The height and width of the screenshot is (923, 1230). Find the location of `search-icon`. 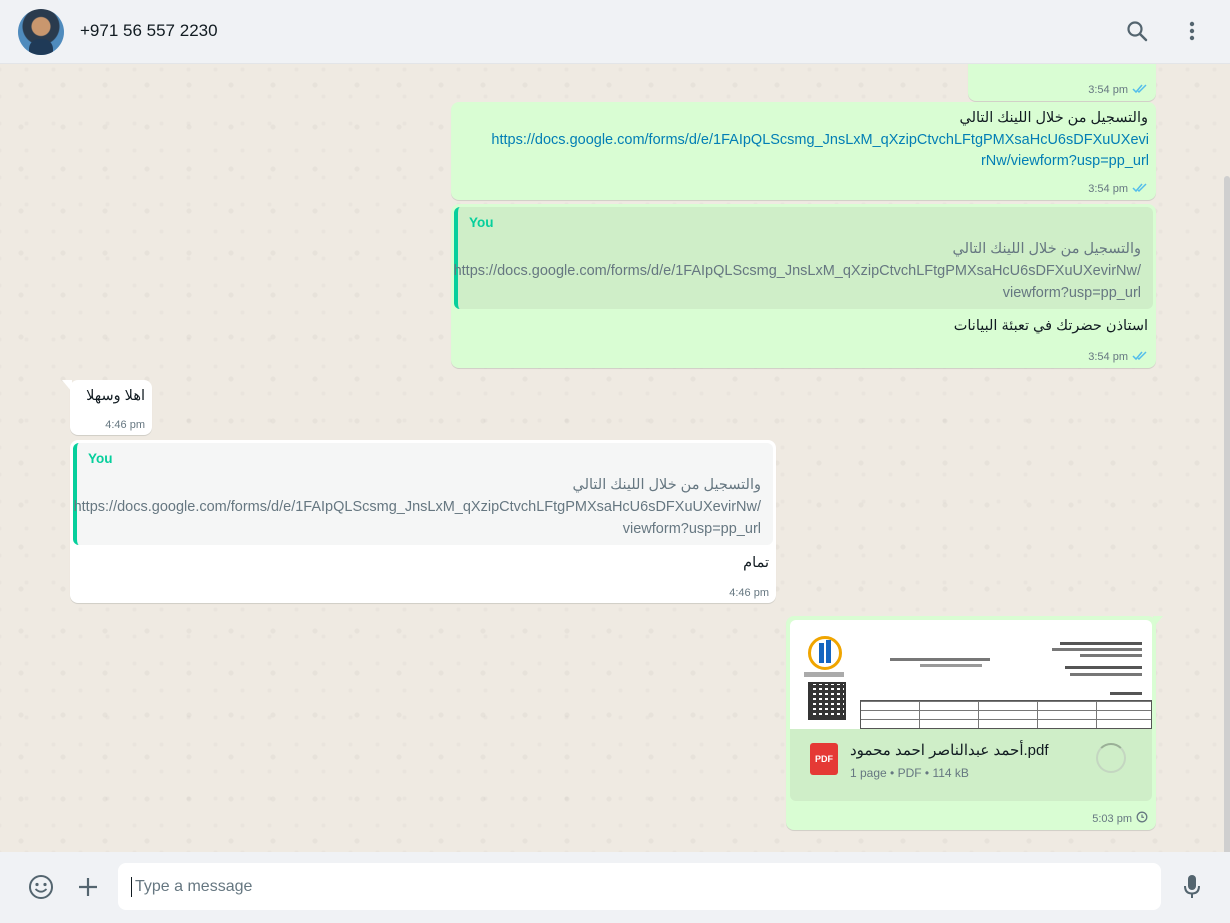

search-icon is located at coordinates (1137, 31).